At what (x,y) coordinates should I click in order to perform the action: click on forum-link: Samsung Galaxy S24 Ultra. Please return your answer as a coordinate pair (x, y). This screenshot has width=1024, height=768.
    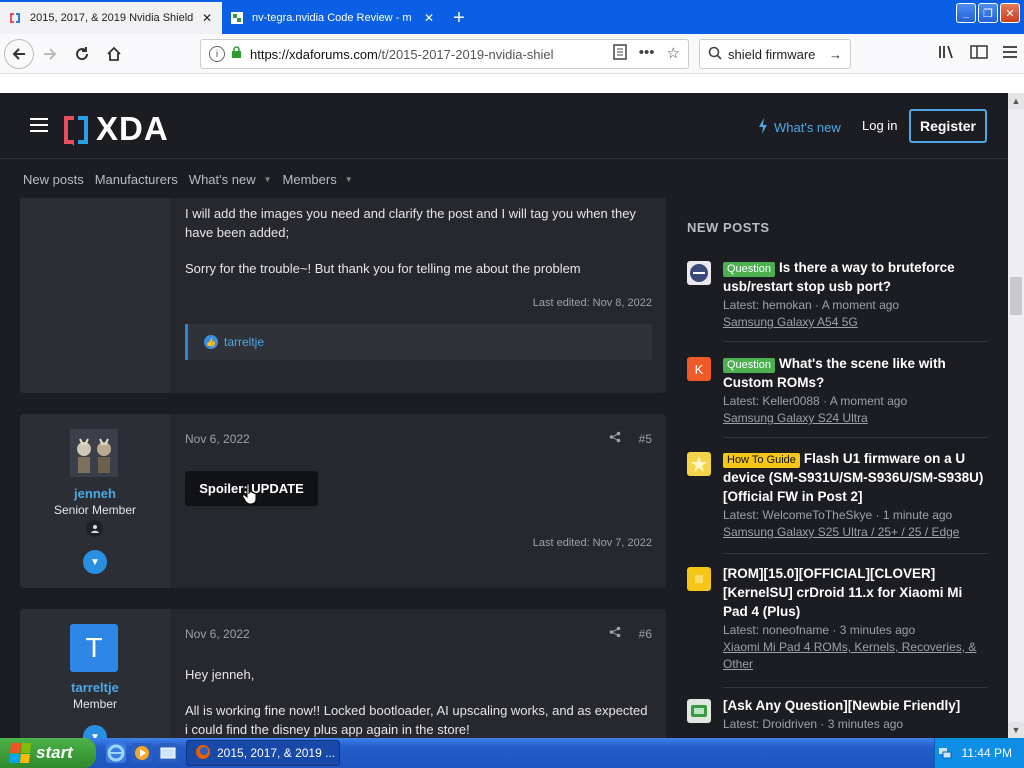
    Looking at the image, I should click on (855, 418).